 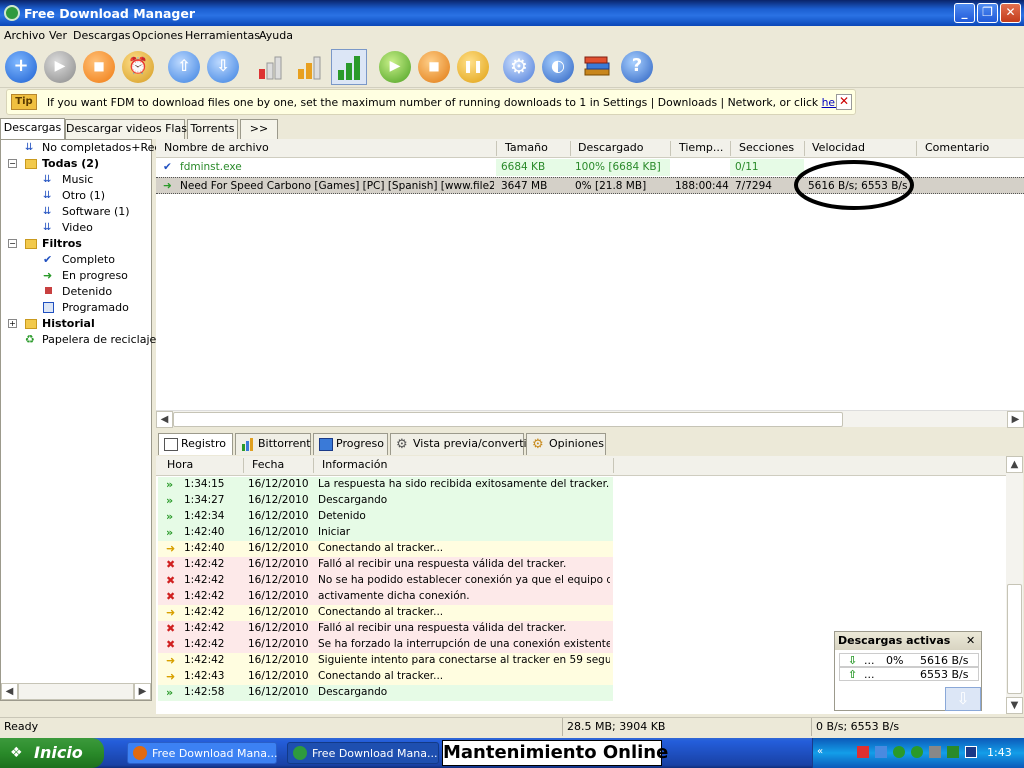 I want to click on menu-ver: Ver, so click(x=58, y=35).